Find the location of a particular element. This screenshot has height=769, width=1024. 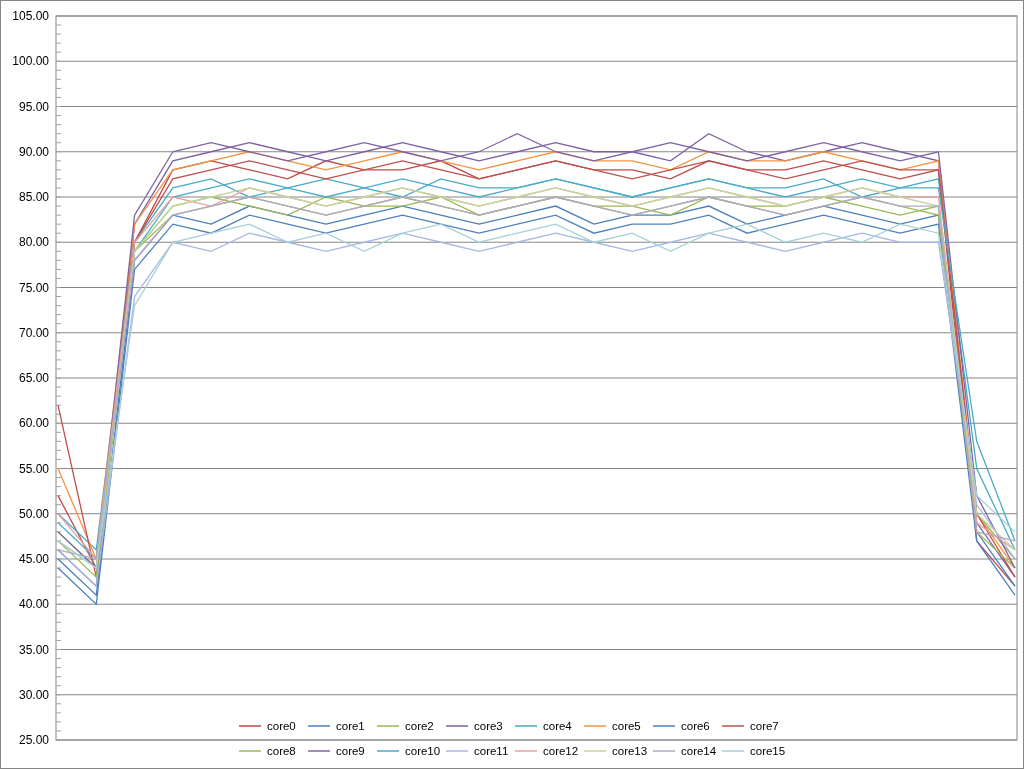

axis-tick-label: 60.00 is located at coordinates (33, 423).